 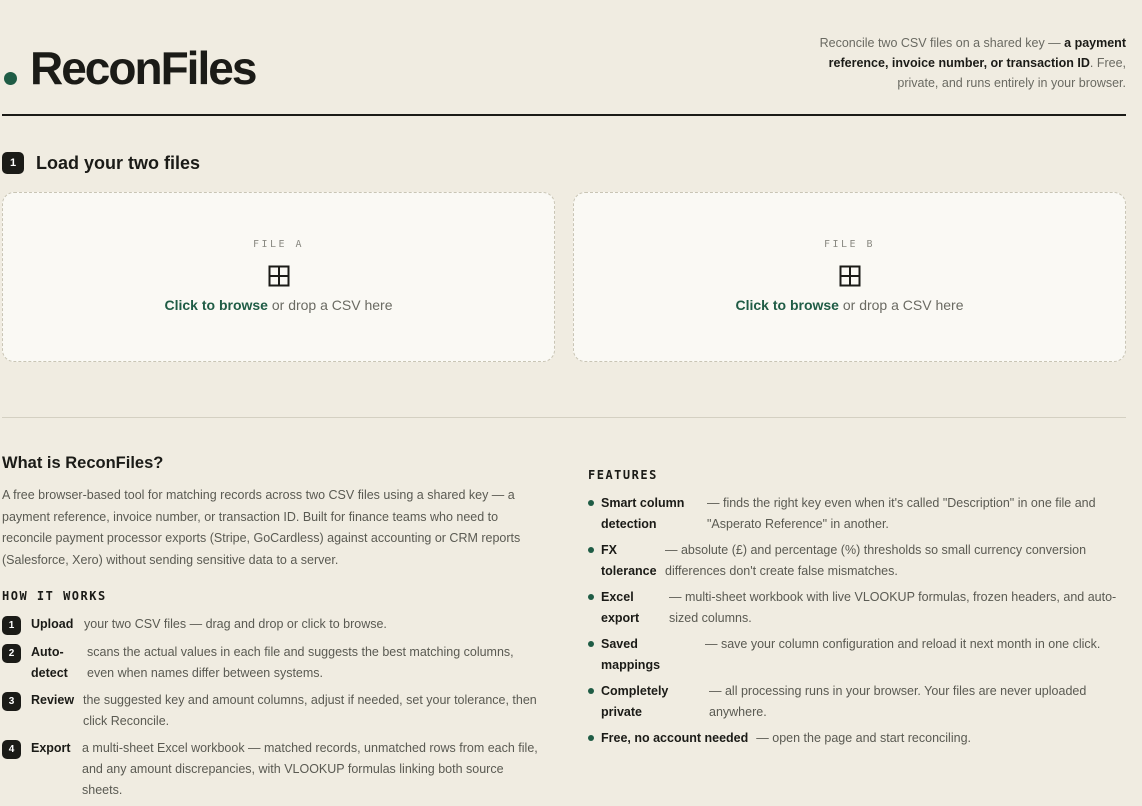 I want to click on how-step-number: 3, so click(x=11, y=701).